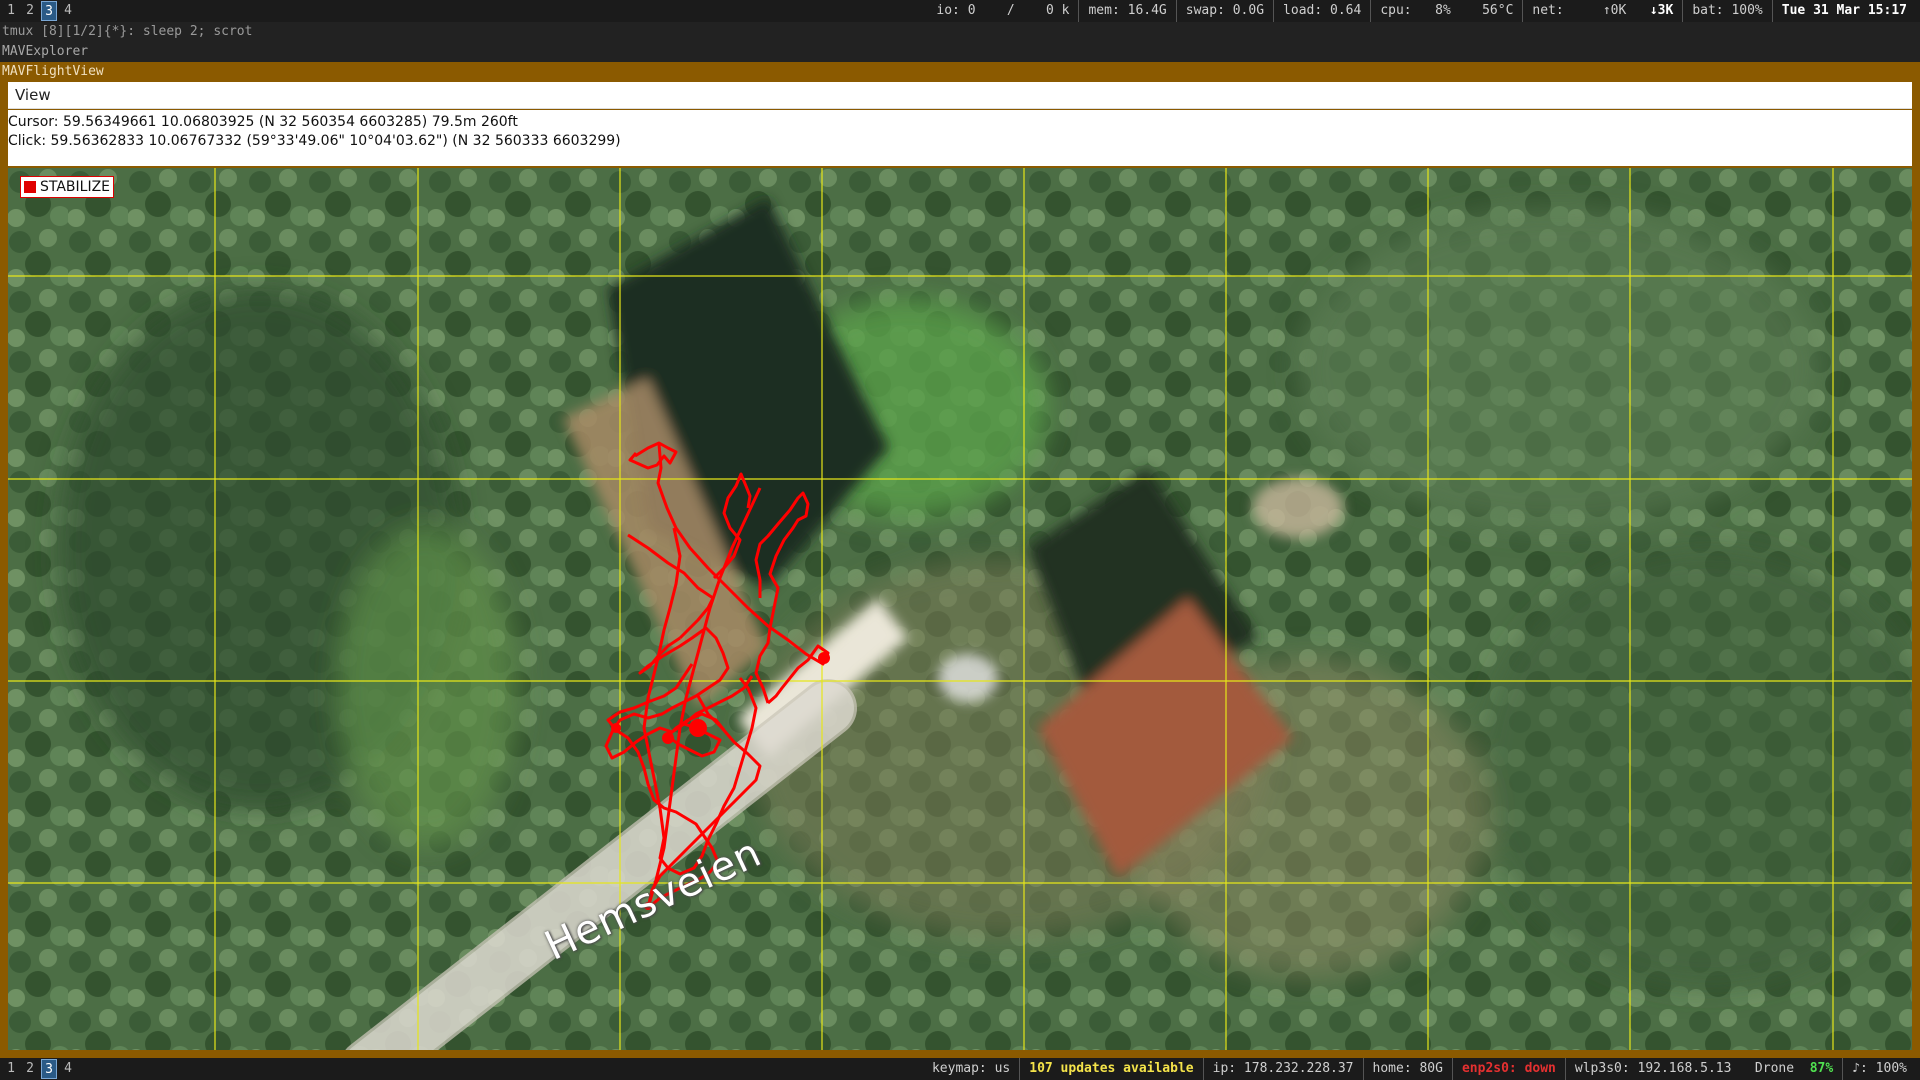 This screenshot has height=1080, width=1920. Describe the element at coordinates (29, 95) in the screenshot. I see `menu-view: View` at that location.